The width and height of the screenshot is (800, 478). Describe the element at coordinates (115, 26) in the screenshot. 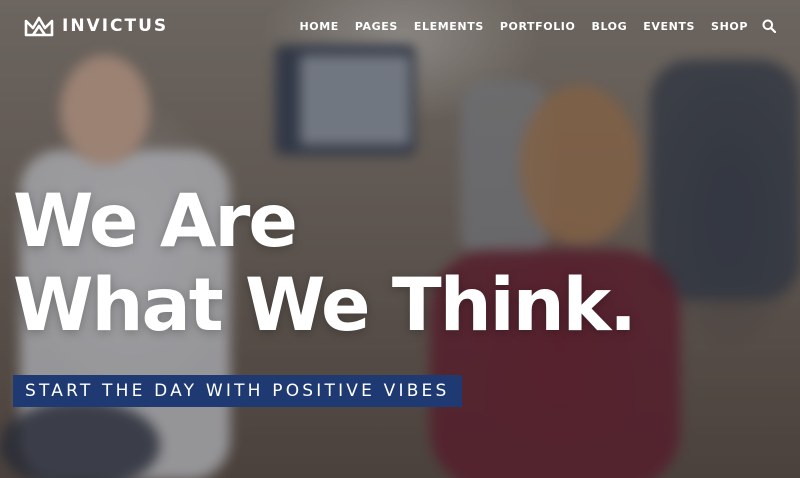

I see `brand-name: INVICTUS` at that location.